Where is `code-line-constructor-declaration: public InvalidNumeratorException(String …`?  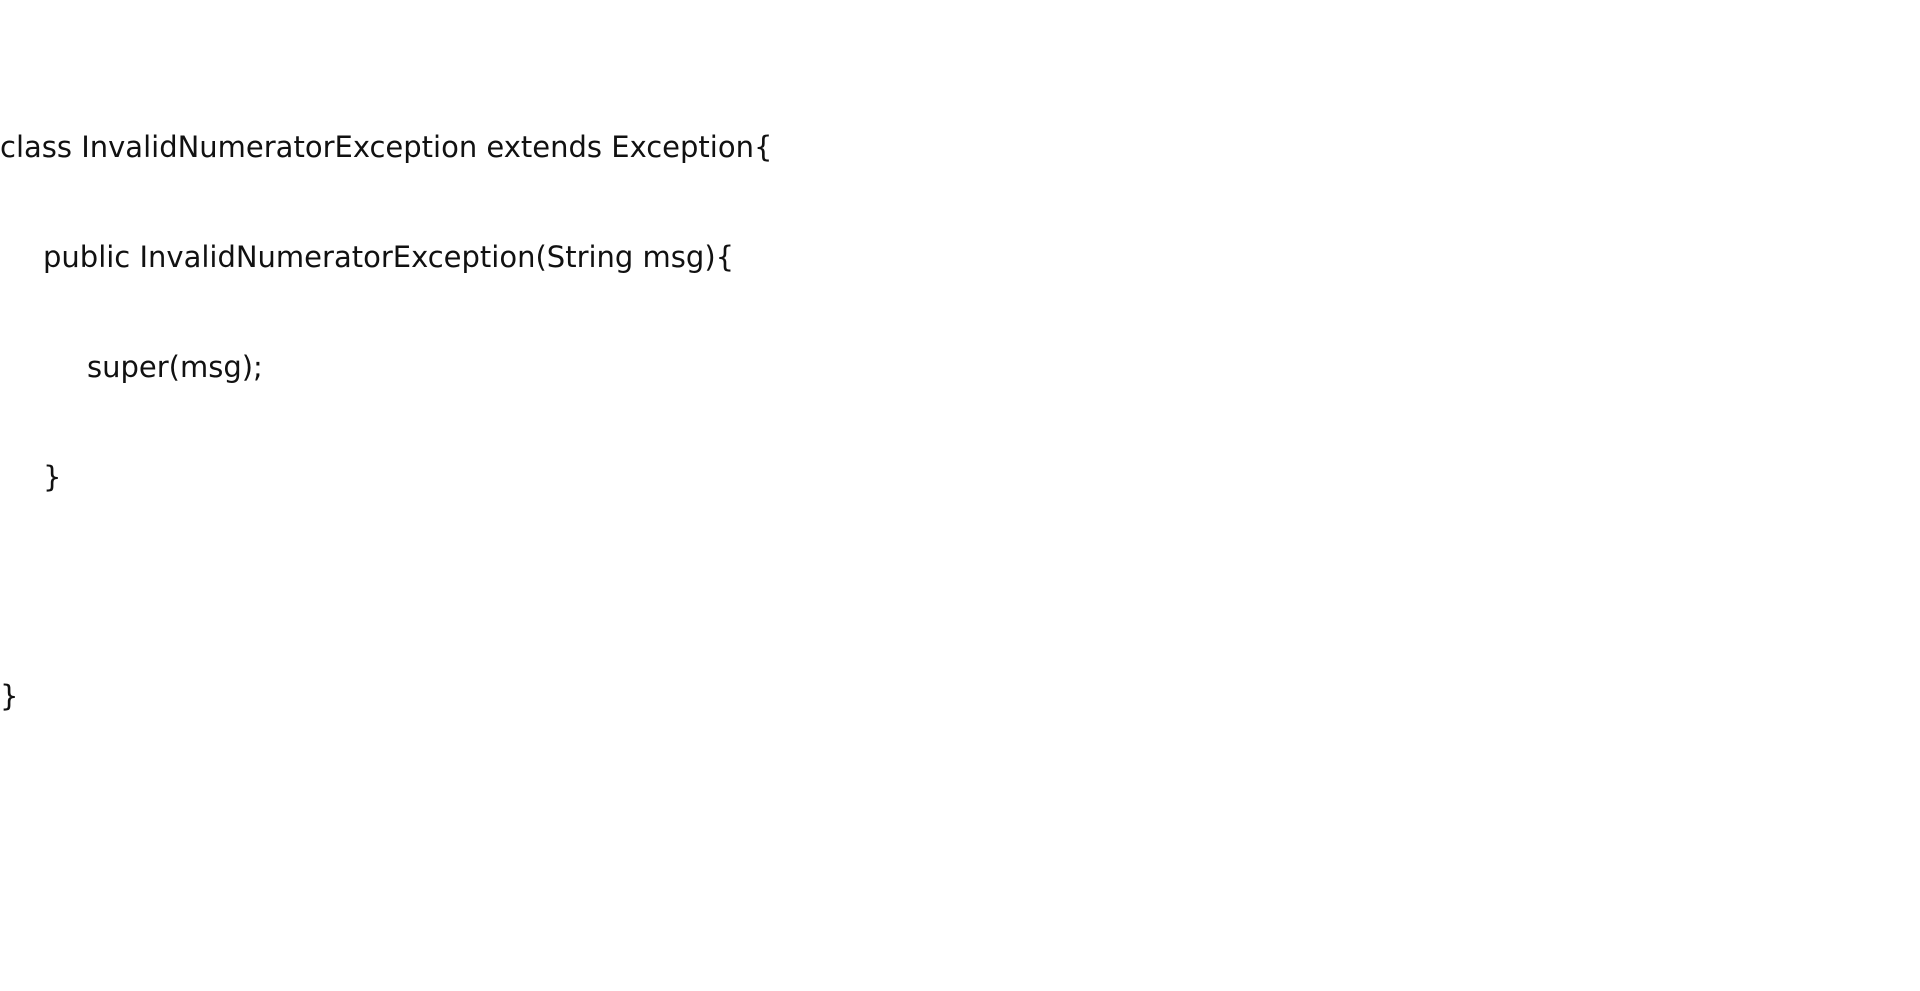 code-line-constructor-declaration: public InvalidNumeratorException(String … is located at coordinates (389, 256).